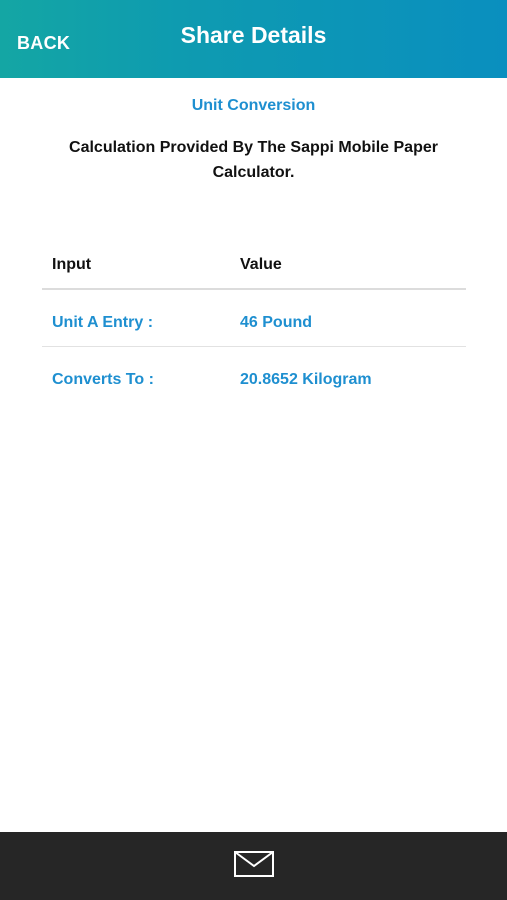  What do you see at coordinates (253, 35) in the screenshot?
I see `page-title: Share Details` at bounding box center [253, 35].